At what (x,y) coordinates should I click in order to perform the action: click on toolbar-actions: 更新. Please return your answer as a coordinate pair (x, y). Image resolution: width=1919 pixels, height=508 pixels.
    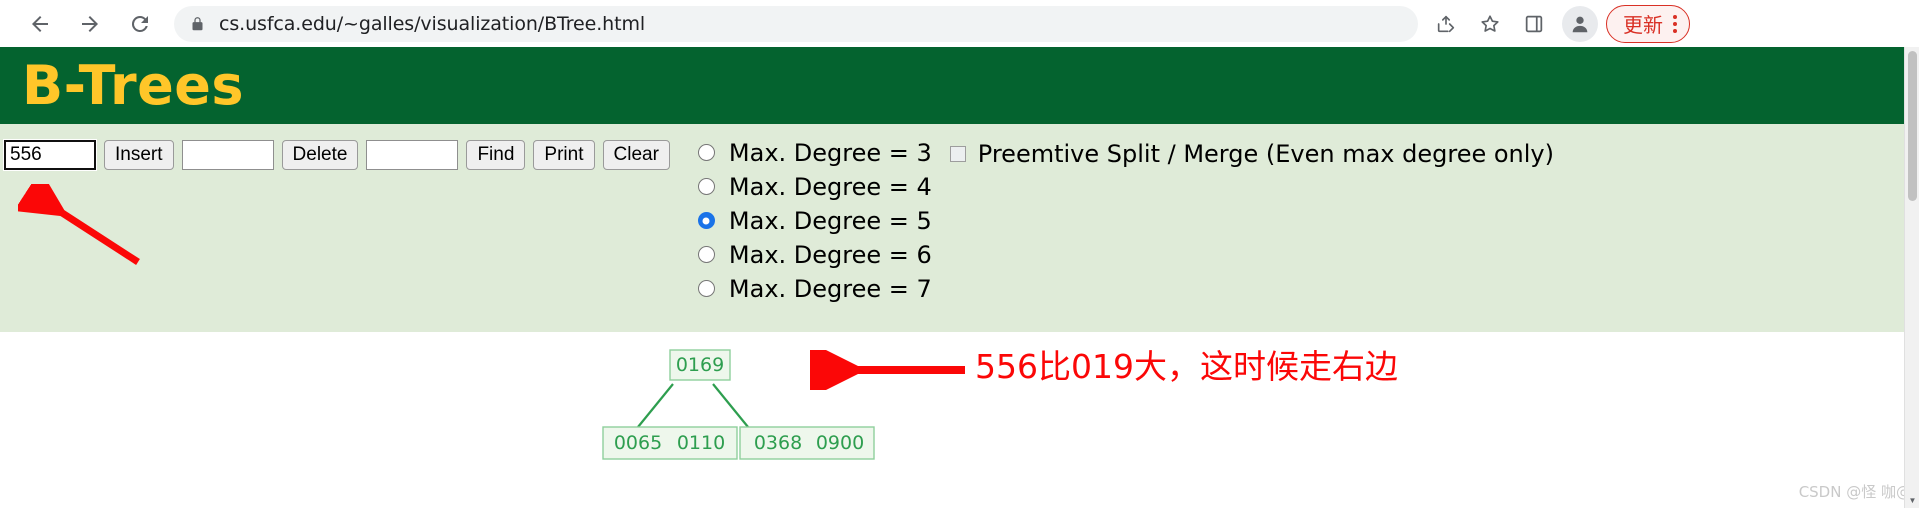
    Looking at the image, I should click on (1561, 24).